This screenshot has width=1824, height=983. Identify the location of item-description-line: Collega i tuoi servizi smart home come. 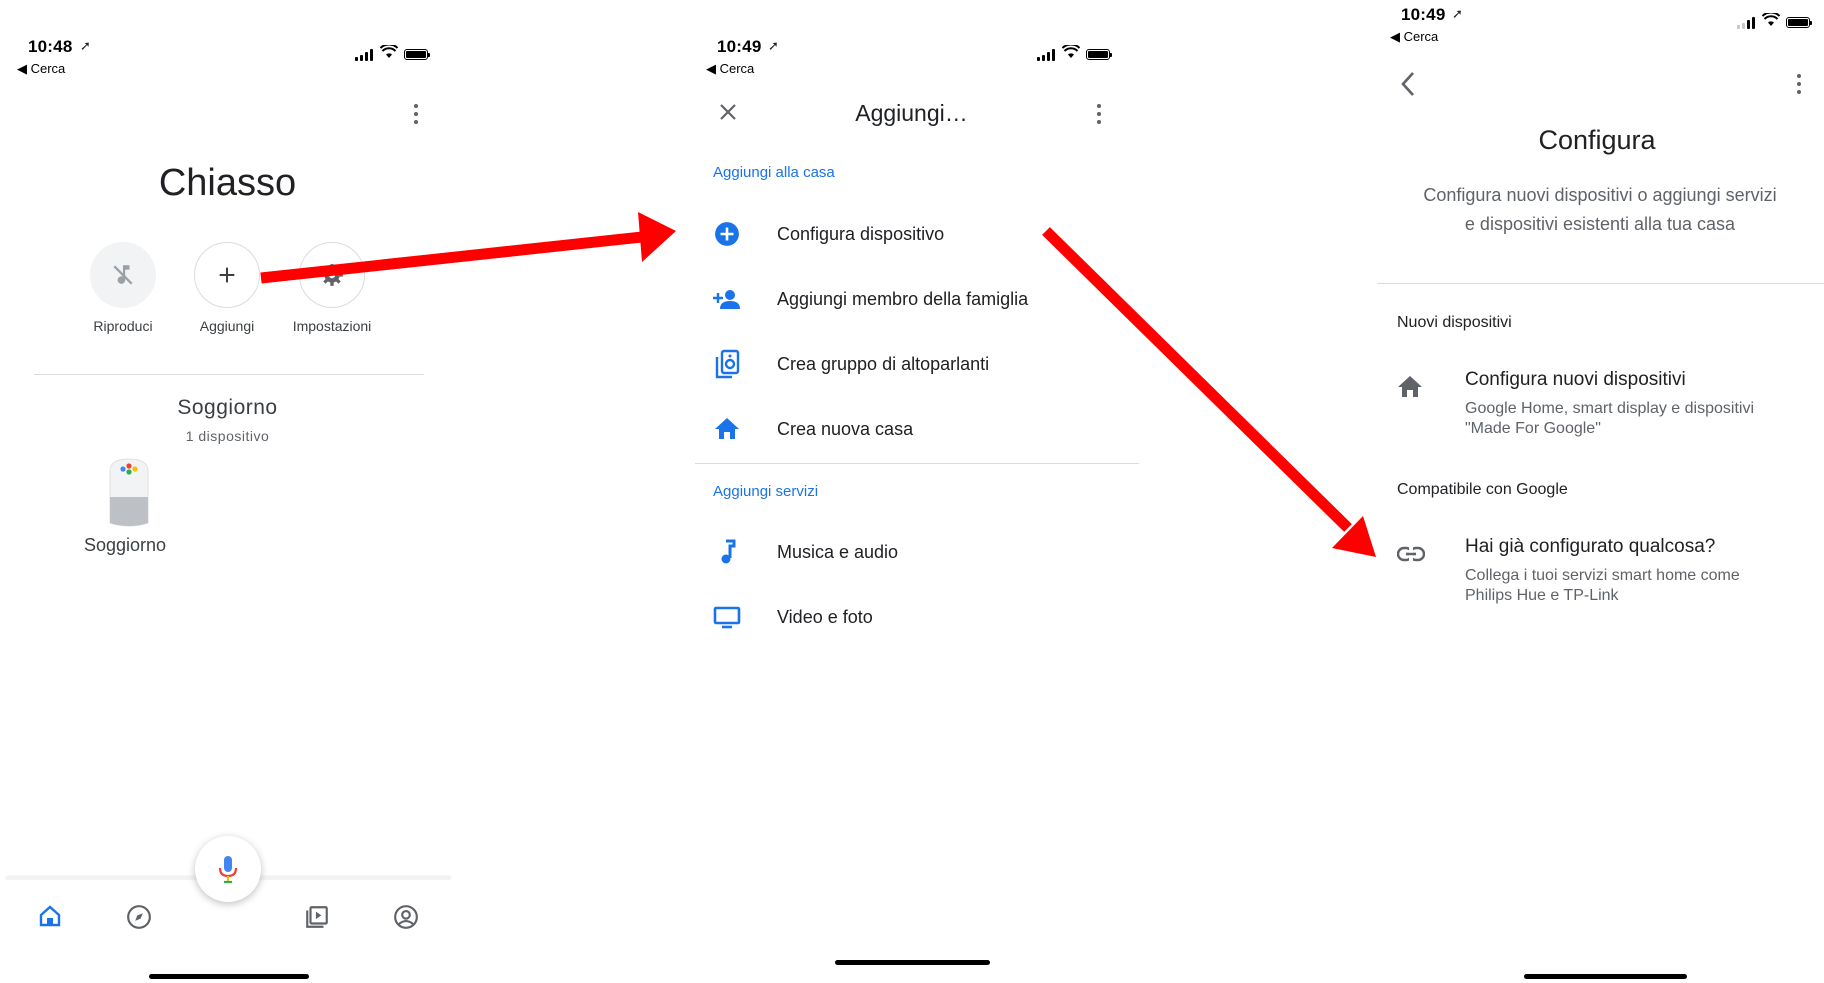
(1602, 575).